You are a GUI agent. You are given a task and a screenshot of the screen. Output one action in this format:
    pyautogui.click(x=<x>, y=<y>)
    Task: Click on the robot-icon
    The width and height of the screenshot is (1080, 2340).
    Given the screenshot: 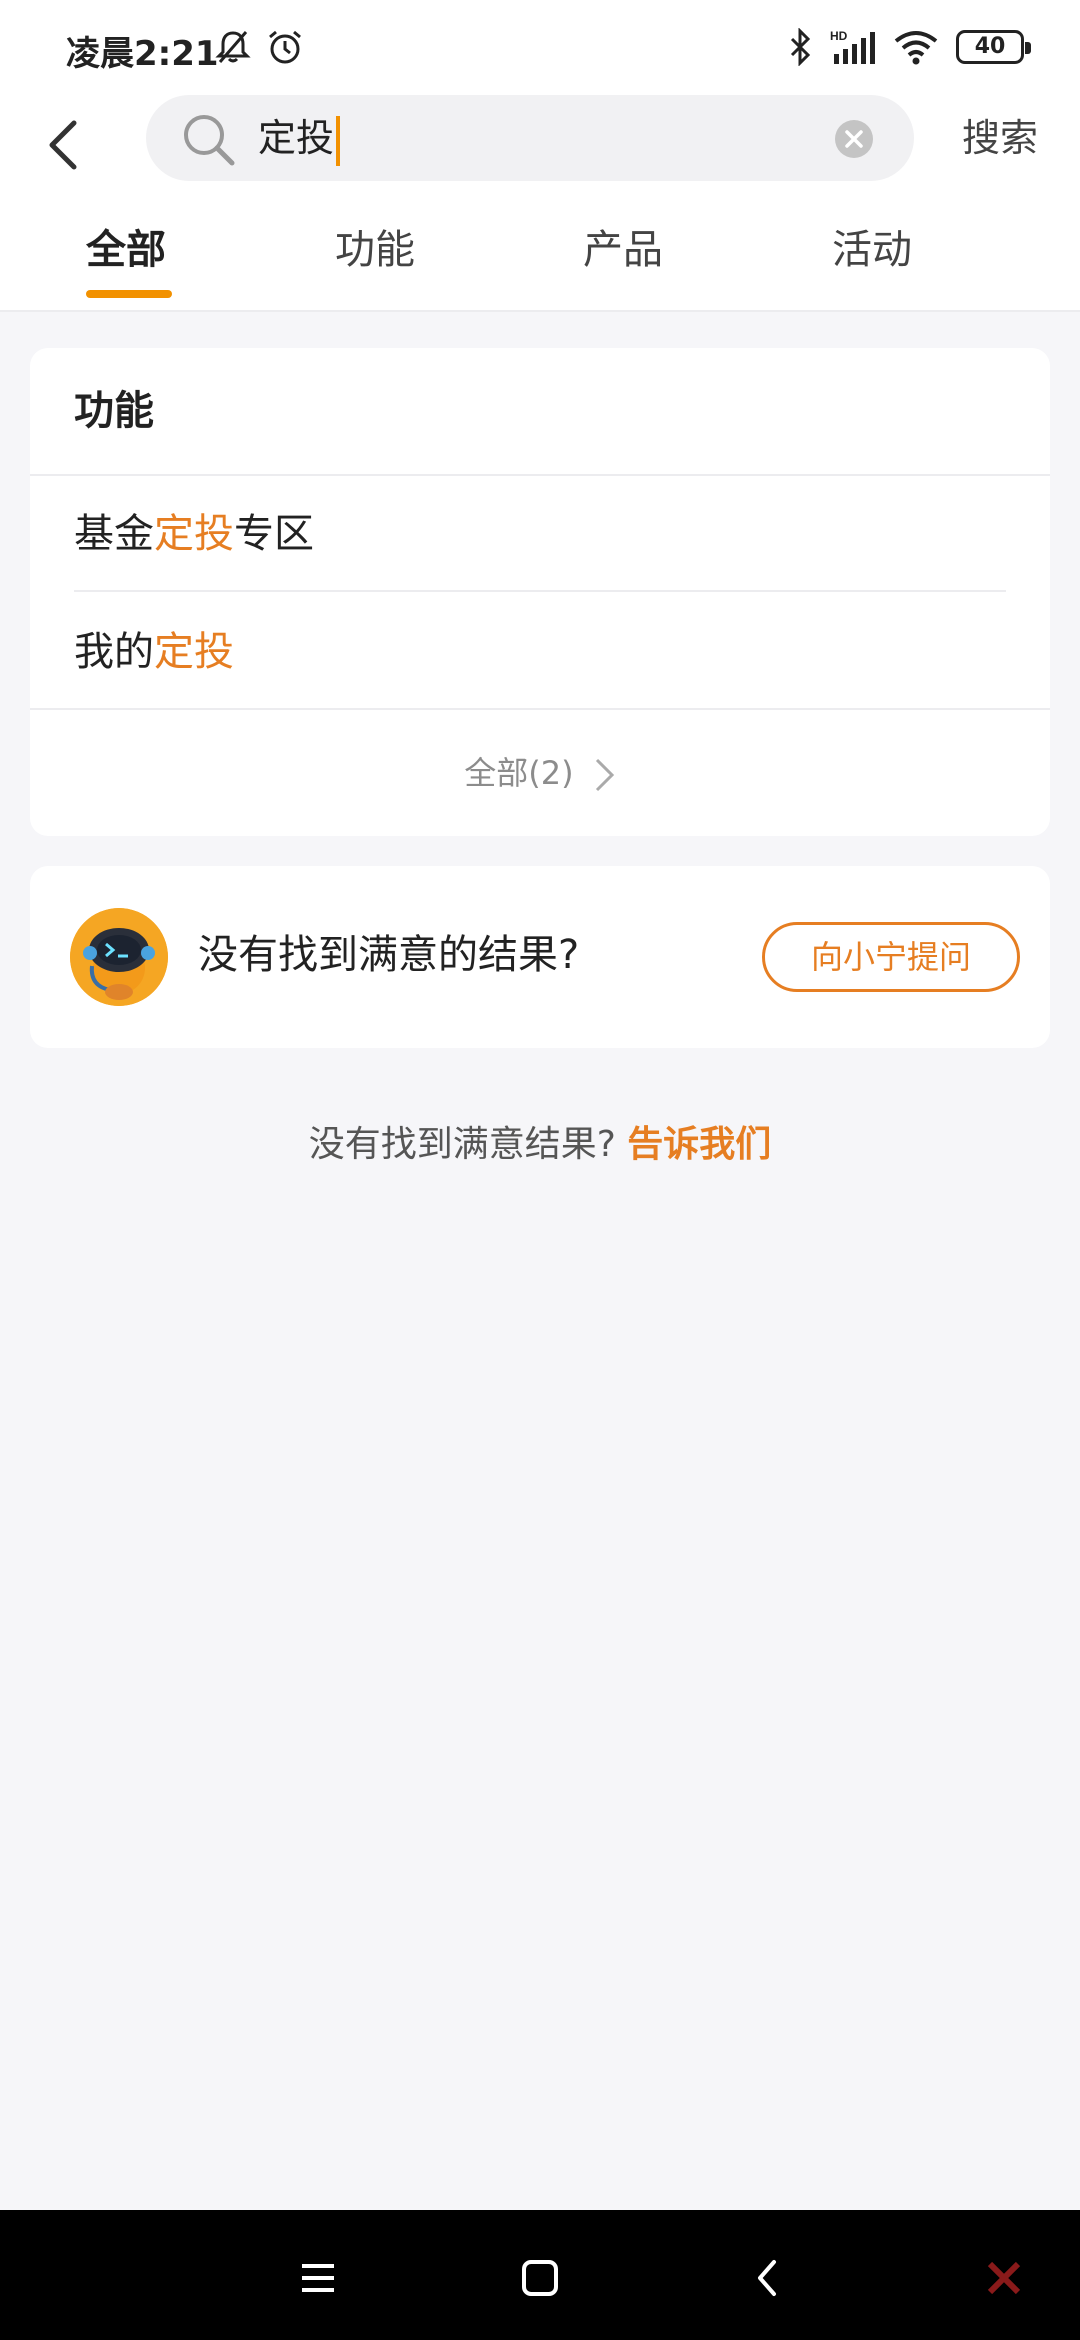 What is the action you would take?
    pyautogui.click(x=119, y=957)
    